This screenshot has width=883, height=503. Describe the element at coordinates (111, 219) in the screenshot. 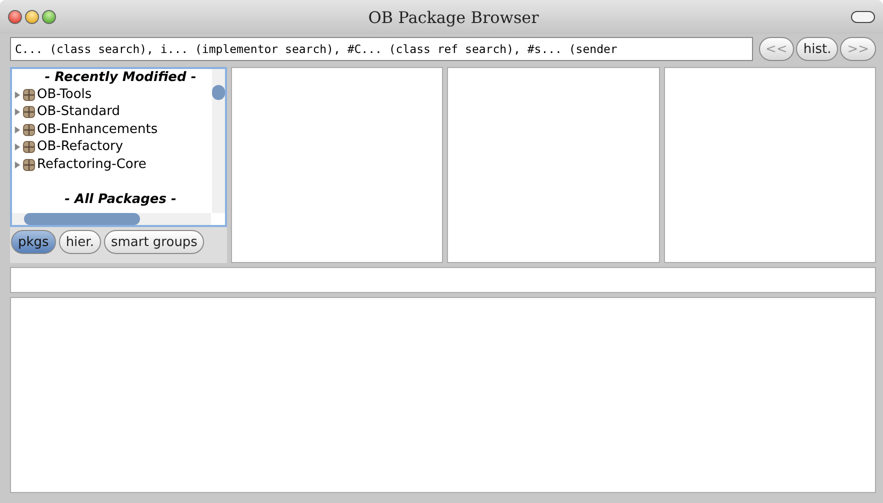

I see `horizontal-scrollbar` at that location.